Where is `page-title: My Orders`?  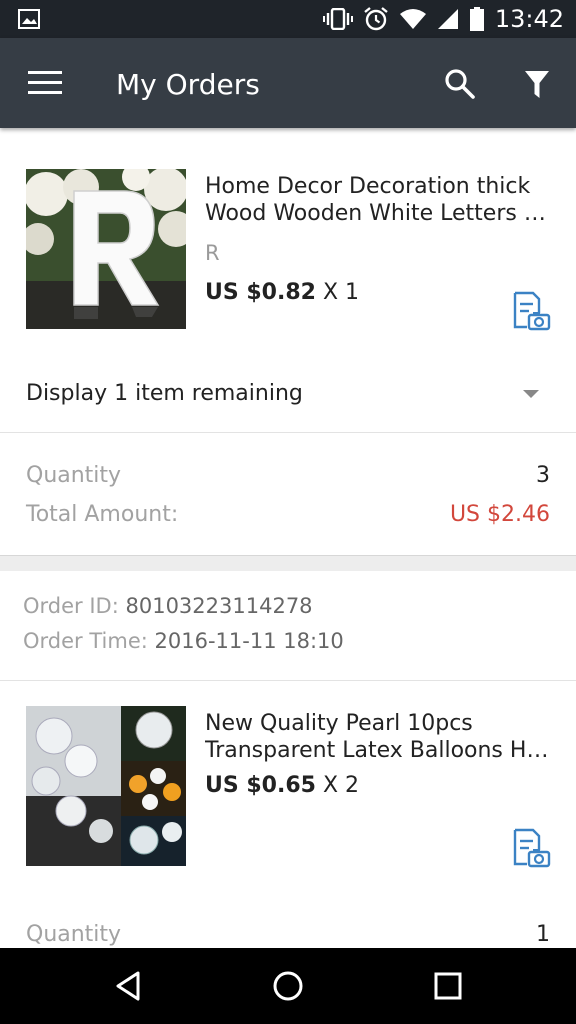 page-title: My Orders is located at coordinates (188, 84).